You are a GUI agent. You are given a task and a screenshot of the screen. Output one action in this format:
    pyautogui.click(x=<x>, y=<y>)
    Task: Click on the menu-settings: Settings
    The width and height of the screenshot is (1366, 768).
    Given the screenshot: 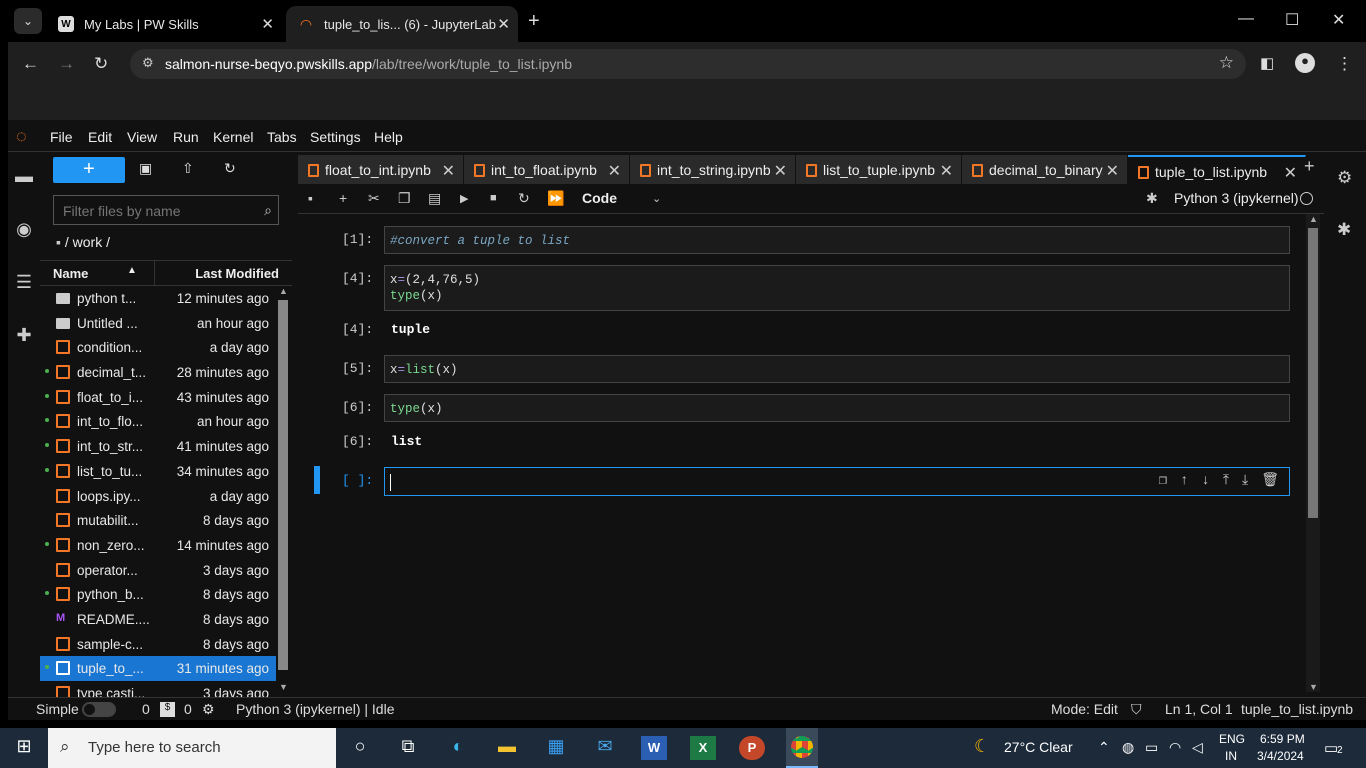 What is the action you would take?
    pyautogui.click(x=335, y=137)
    